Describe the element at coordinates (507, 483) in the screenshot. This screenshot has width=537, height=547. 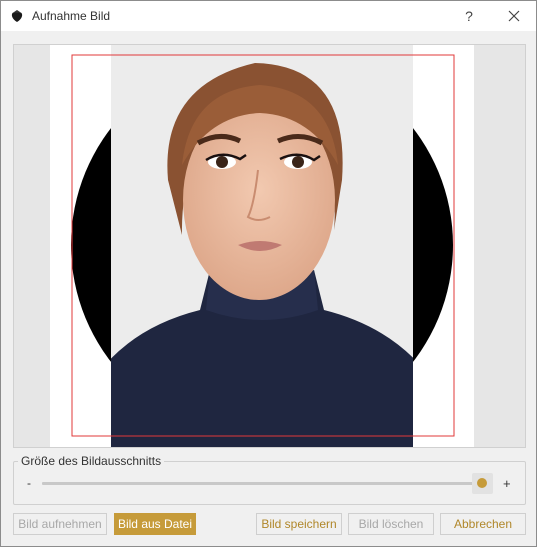
I see `slider-max-label: +` at that location.